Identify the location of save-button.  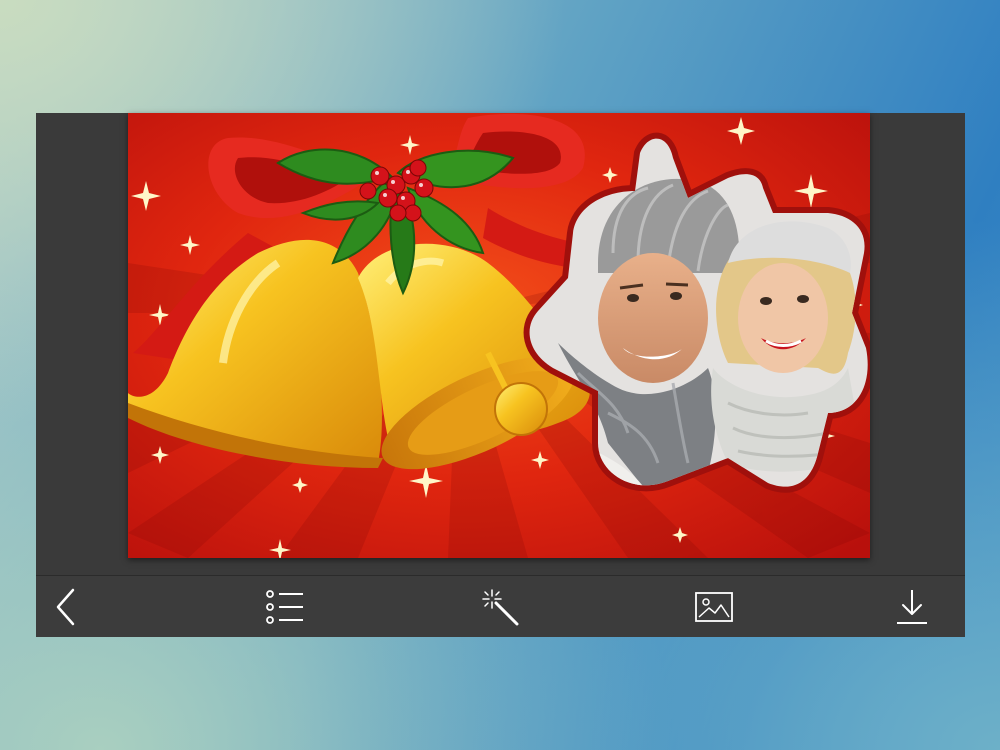
(912, 606).